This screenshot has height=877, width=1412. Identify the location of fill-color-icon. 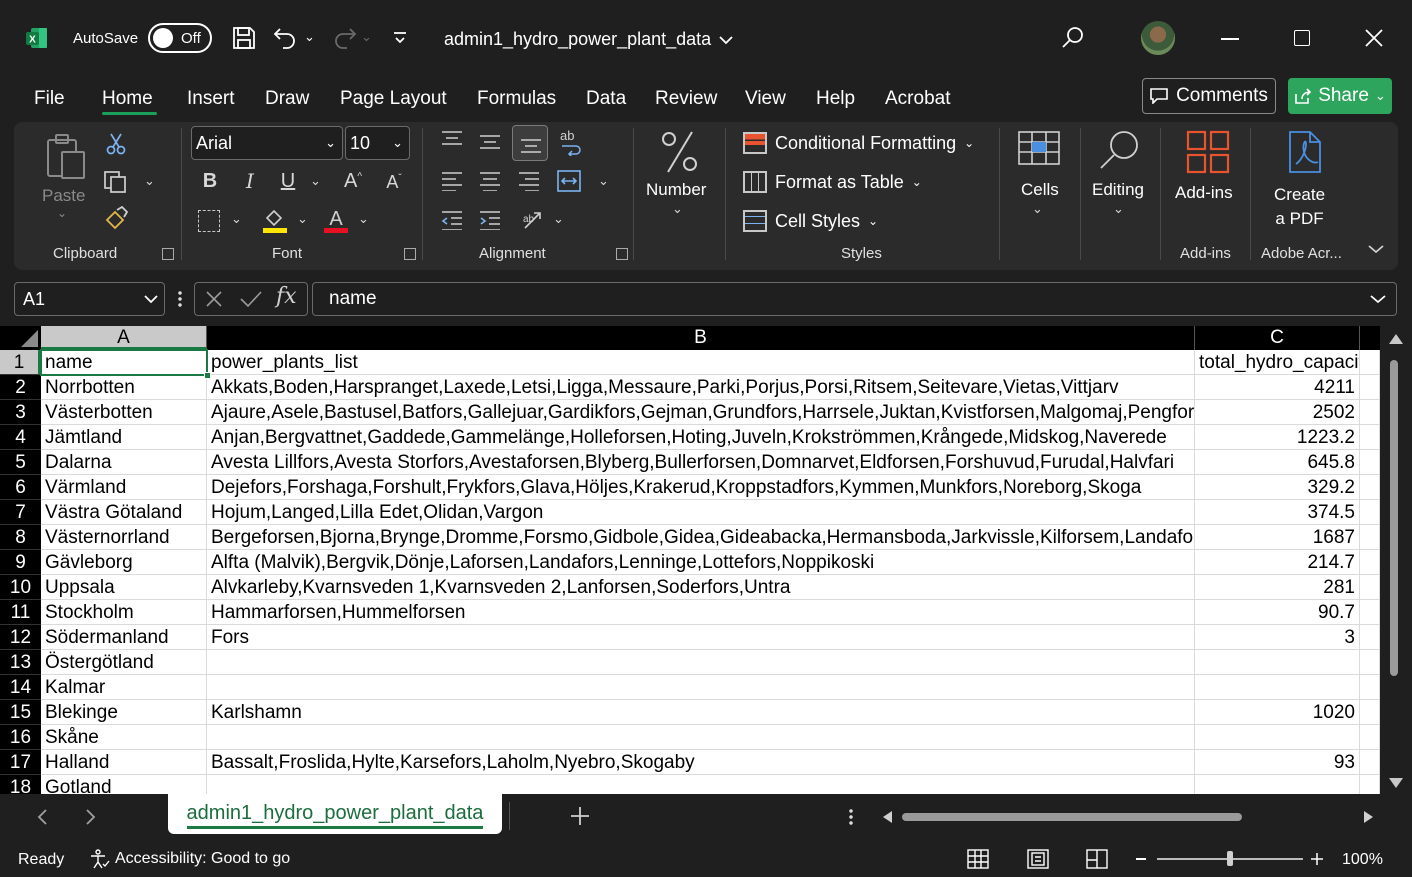
(275, 220).